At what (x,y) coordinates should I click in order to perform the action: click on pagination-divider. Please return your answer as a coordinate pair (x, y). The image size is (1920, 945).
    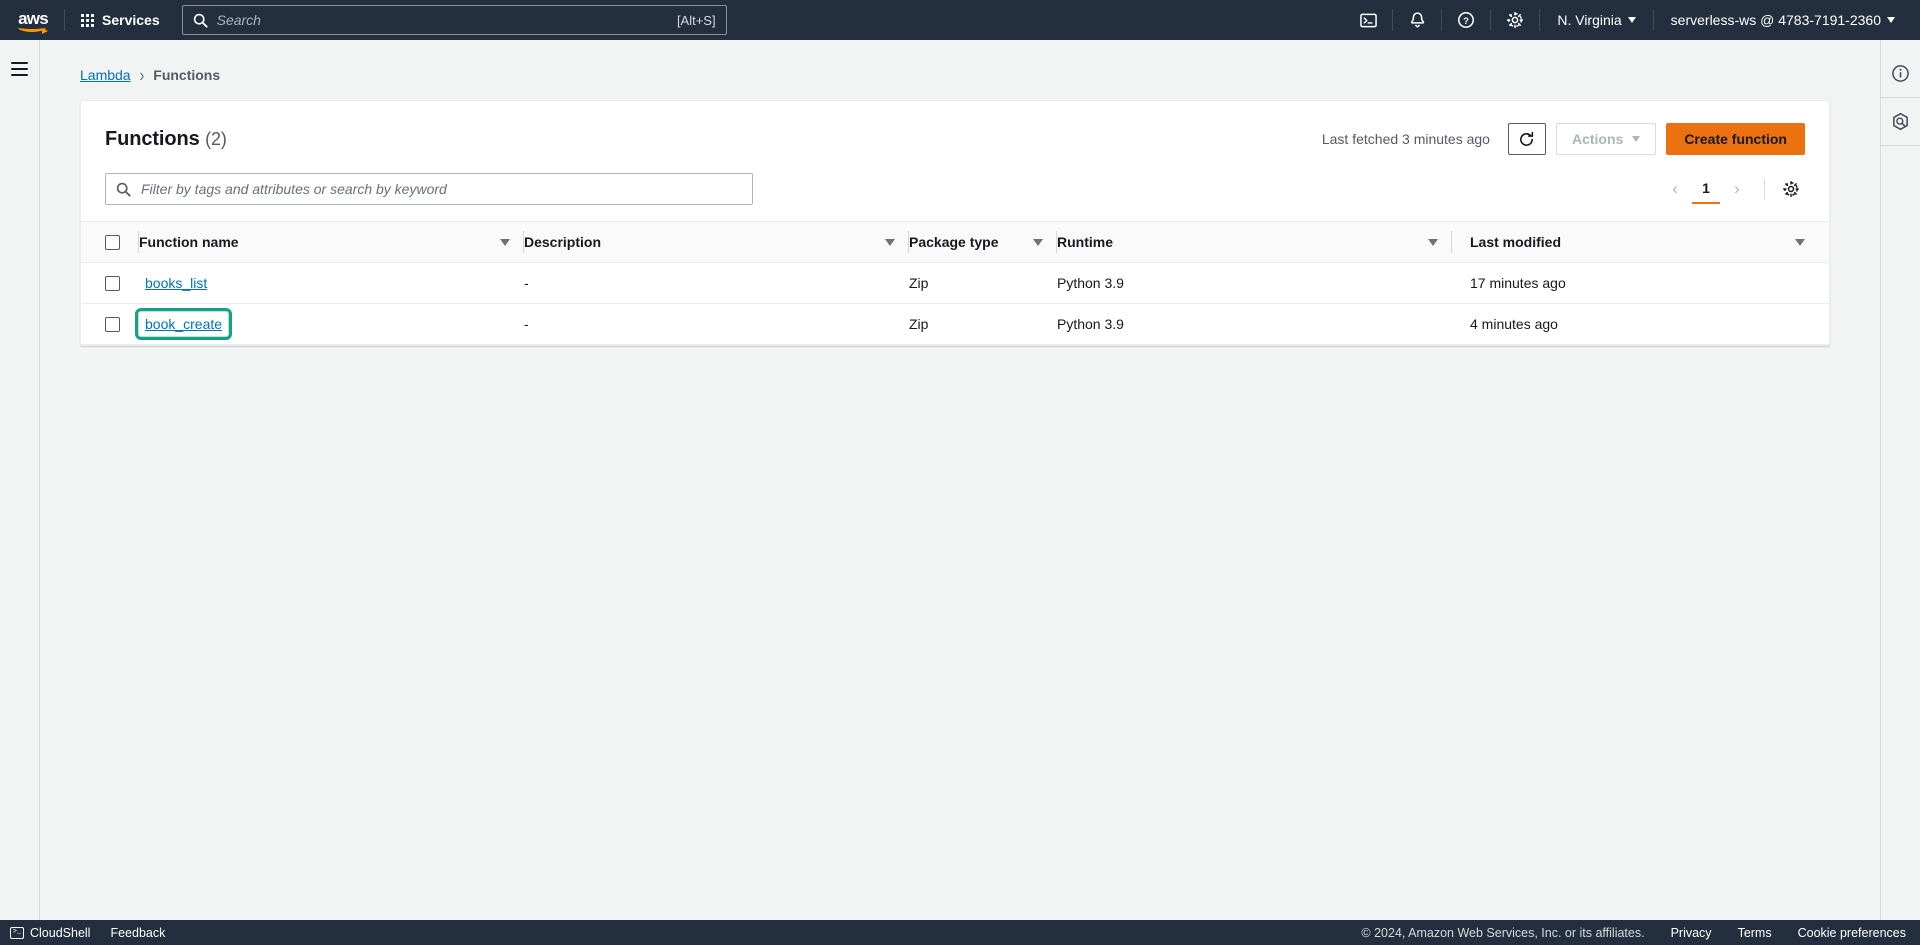
    Looking at the image, I should click on (1764, 189).